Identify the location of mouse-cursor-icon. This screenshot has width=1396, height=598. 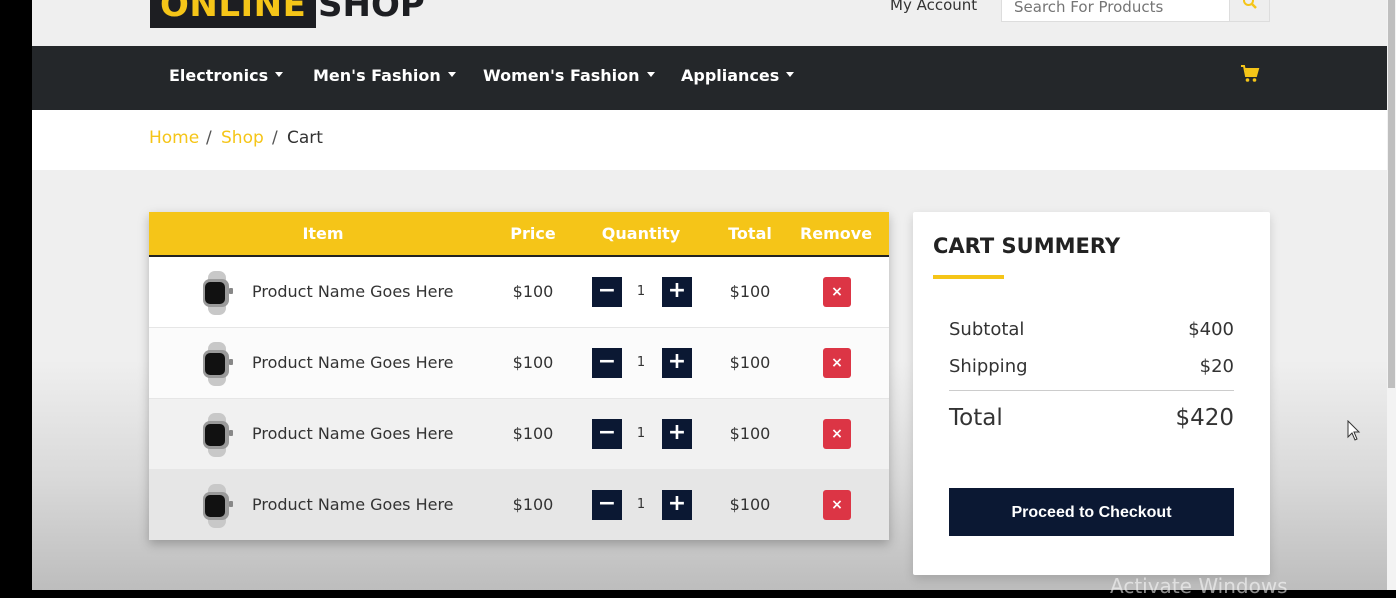
(1354, 430).